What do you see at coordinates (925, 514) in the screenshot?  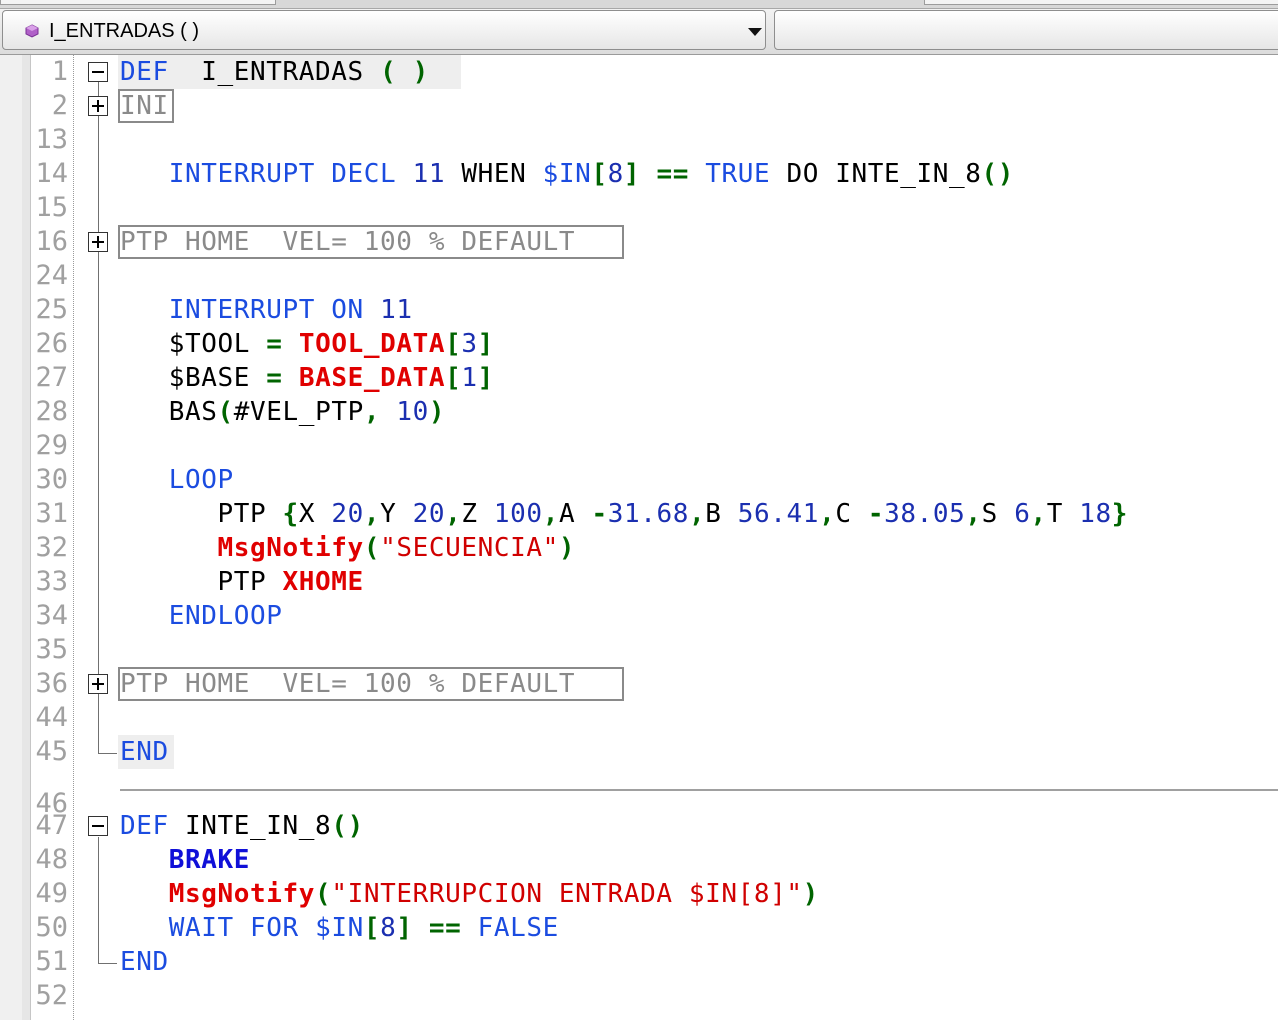 I see `code-token: 38.05` at bounding box center [925, 514].